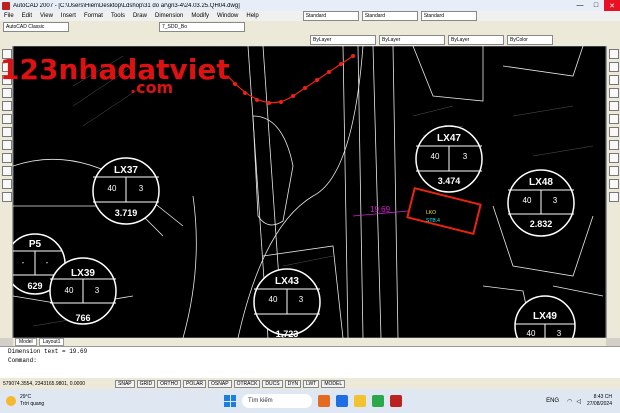  Describe the element at coordinates (83, 273) in the screenshot. I see `lot-name: LX39` at that location.